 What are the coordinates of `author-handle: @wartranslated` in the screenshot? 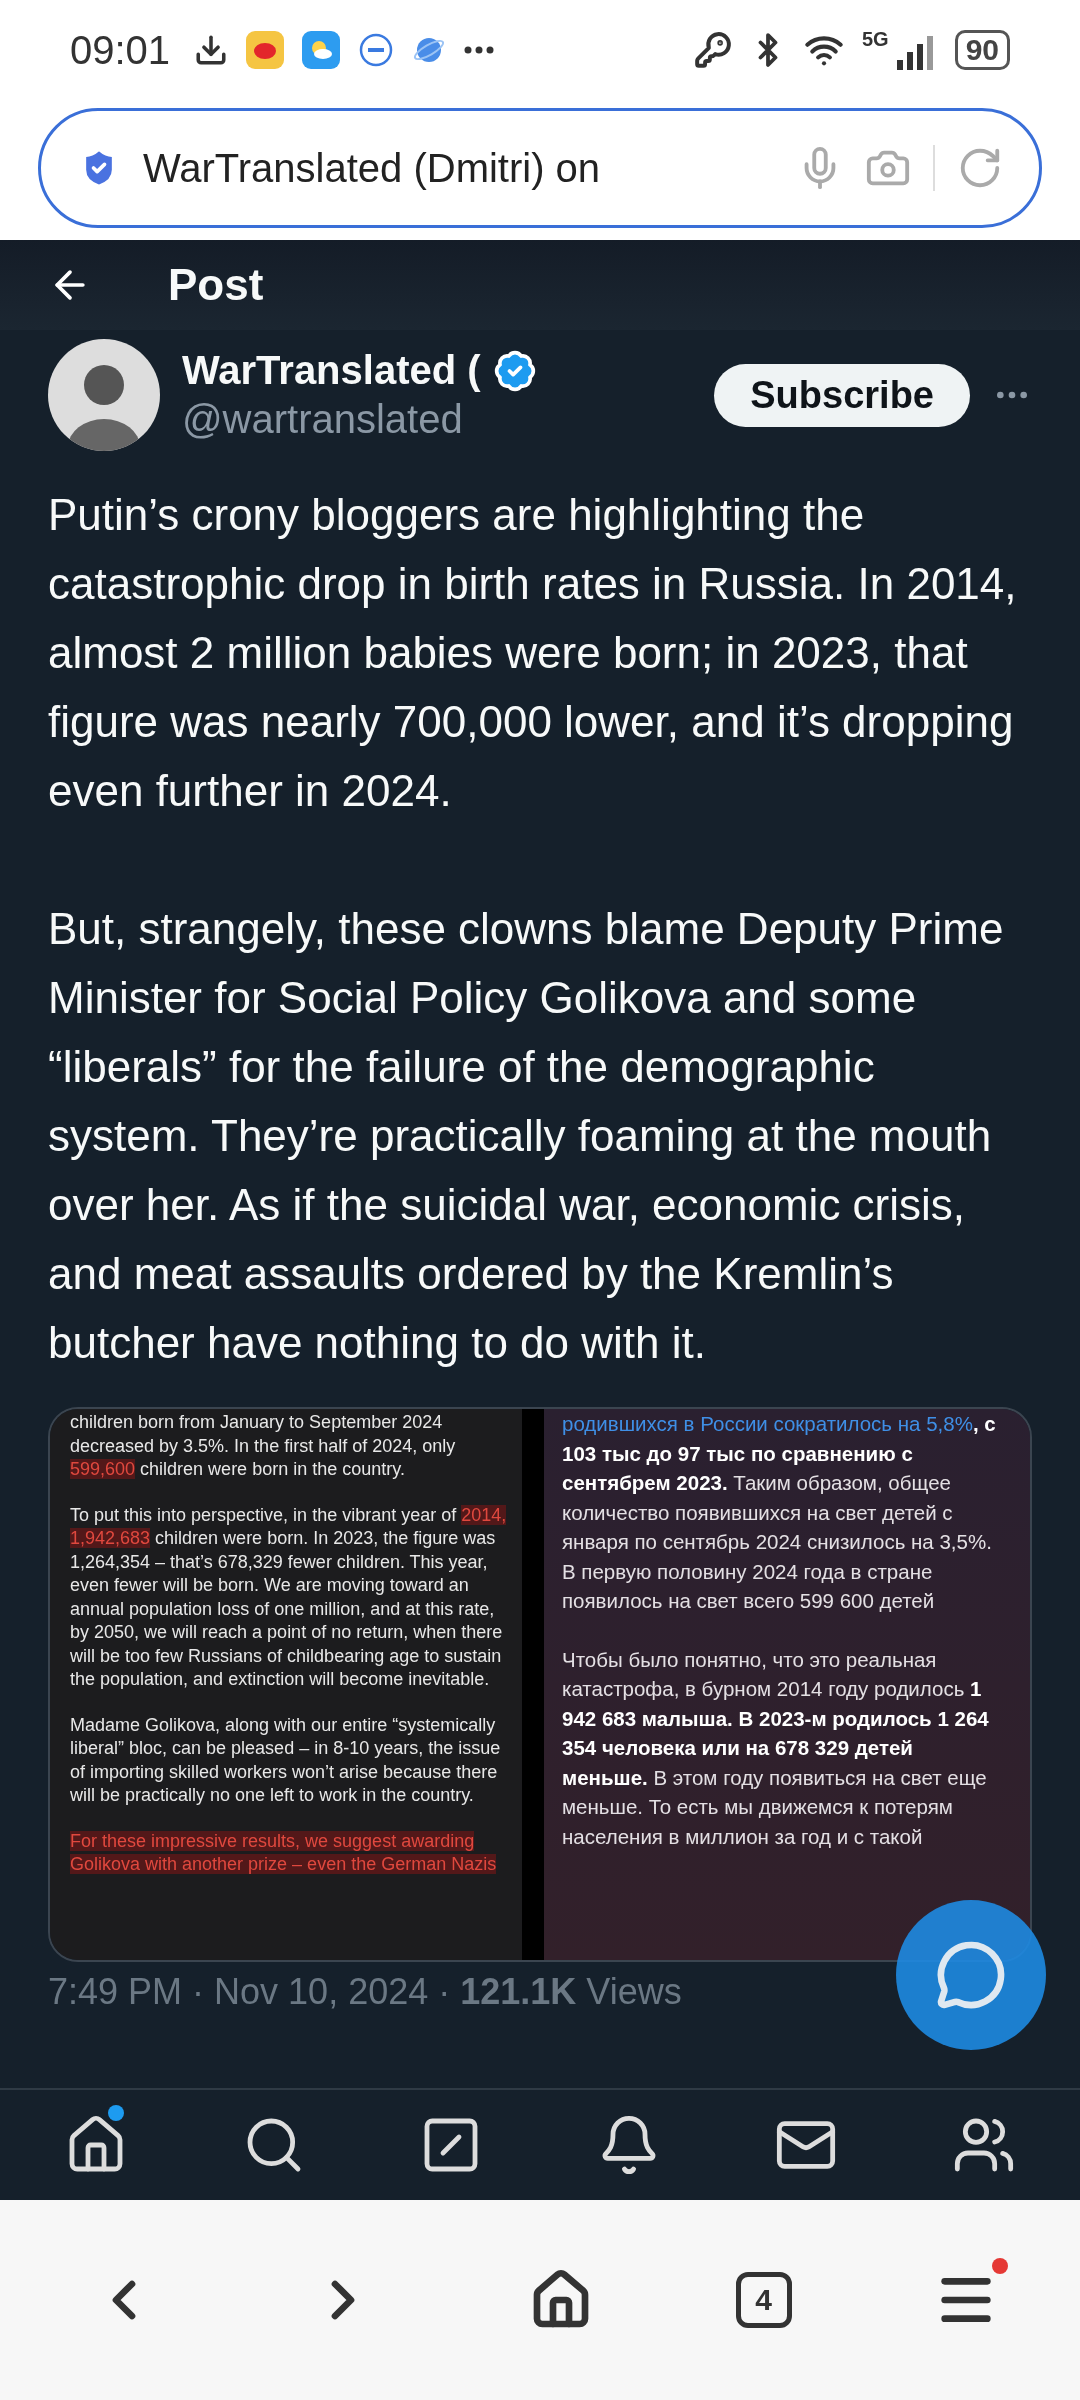 It's located at (437, 419).